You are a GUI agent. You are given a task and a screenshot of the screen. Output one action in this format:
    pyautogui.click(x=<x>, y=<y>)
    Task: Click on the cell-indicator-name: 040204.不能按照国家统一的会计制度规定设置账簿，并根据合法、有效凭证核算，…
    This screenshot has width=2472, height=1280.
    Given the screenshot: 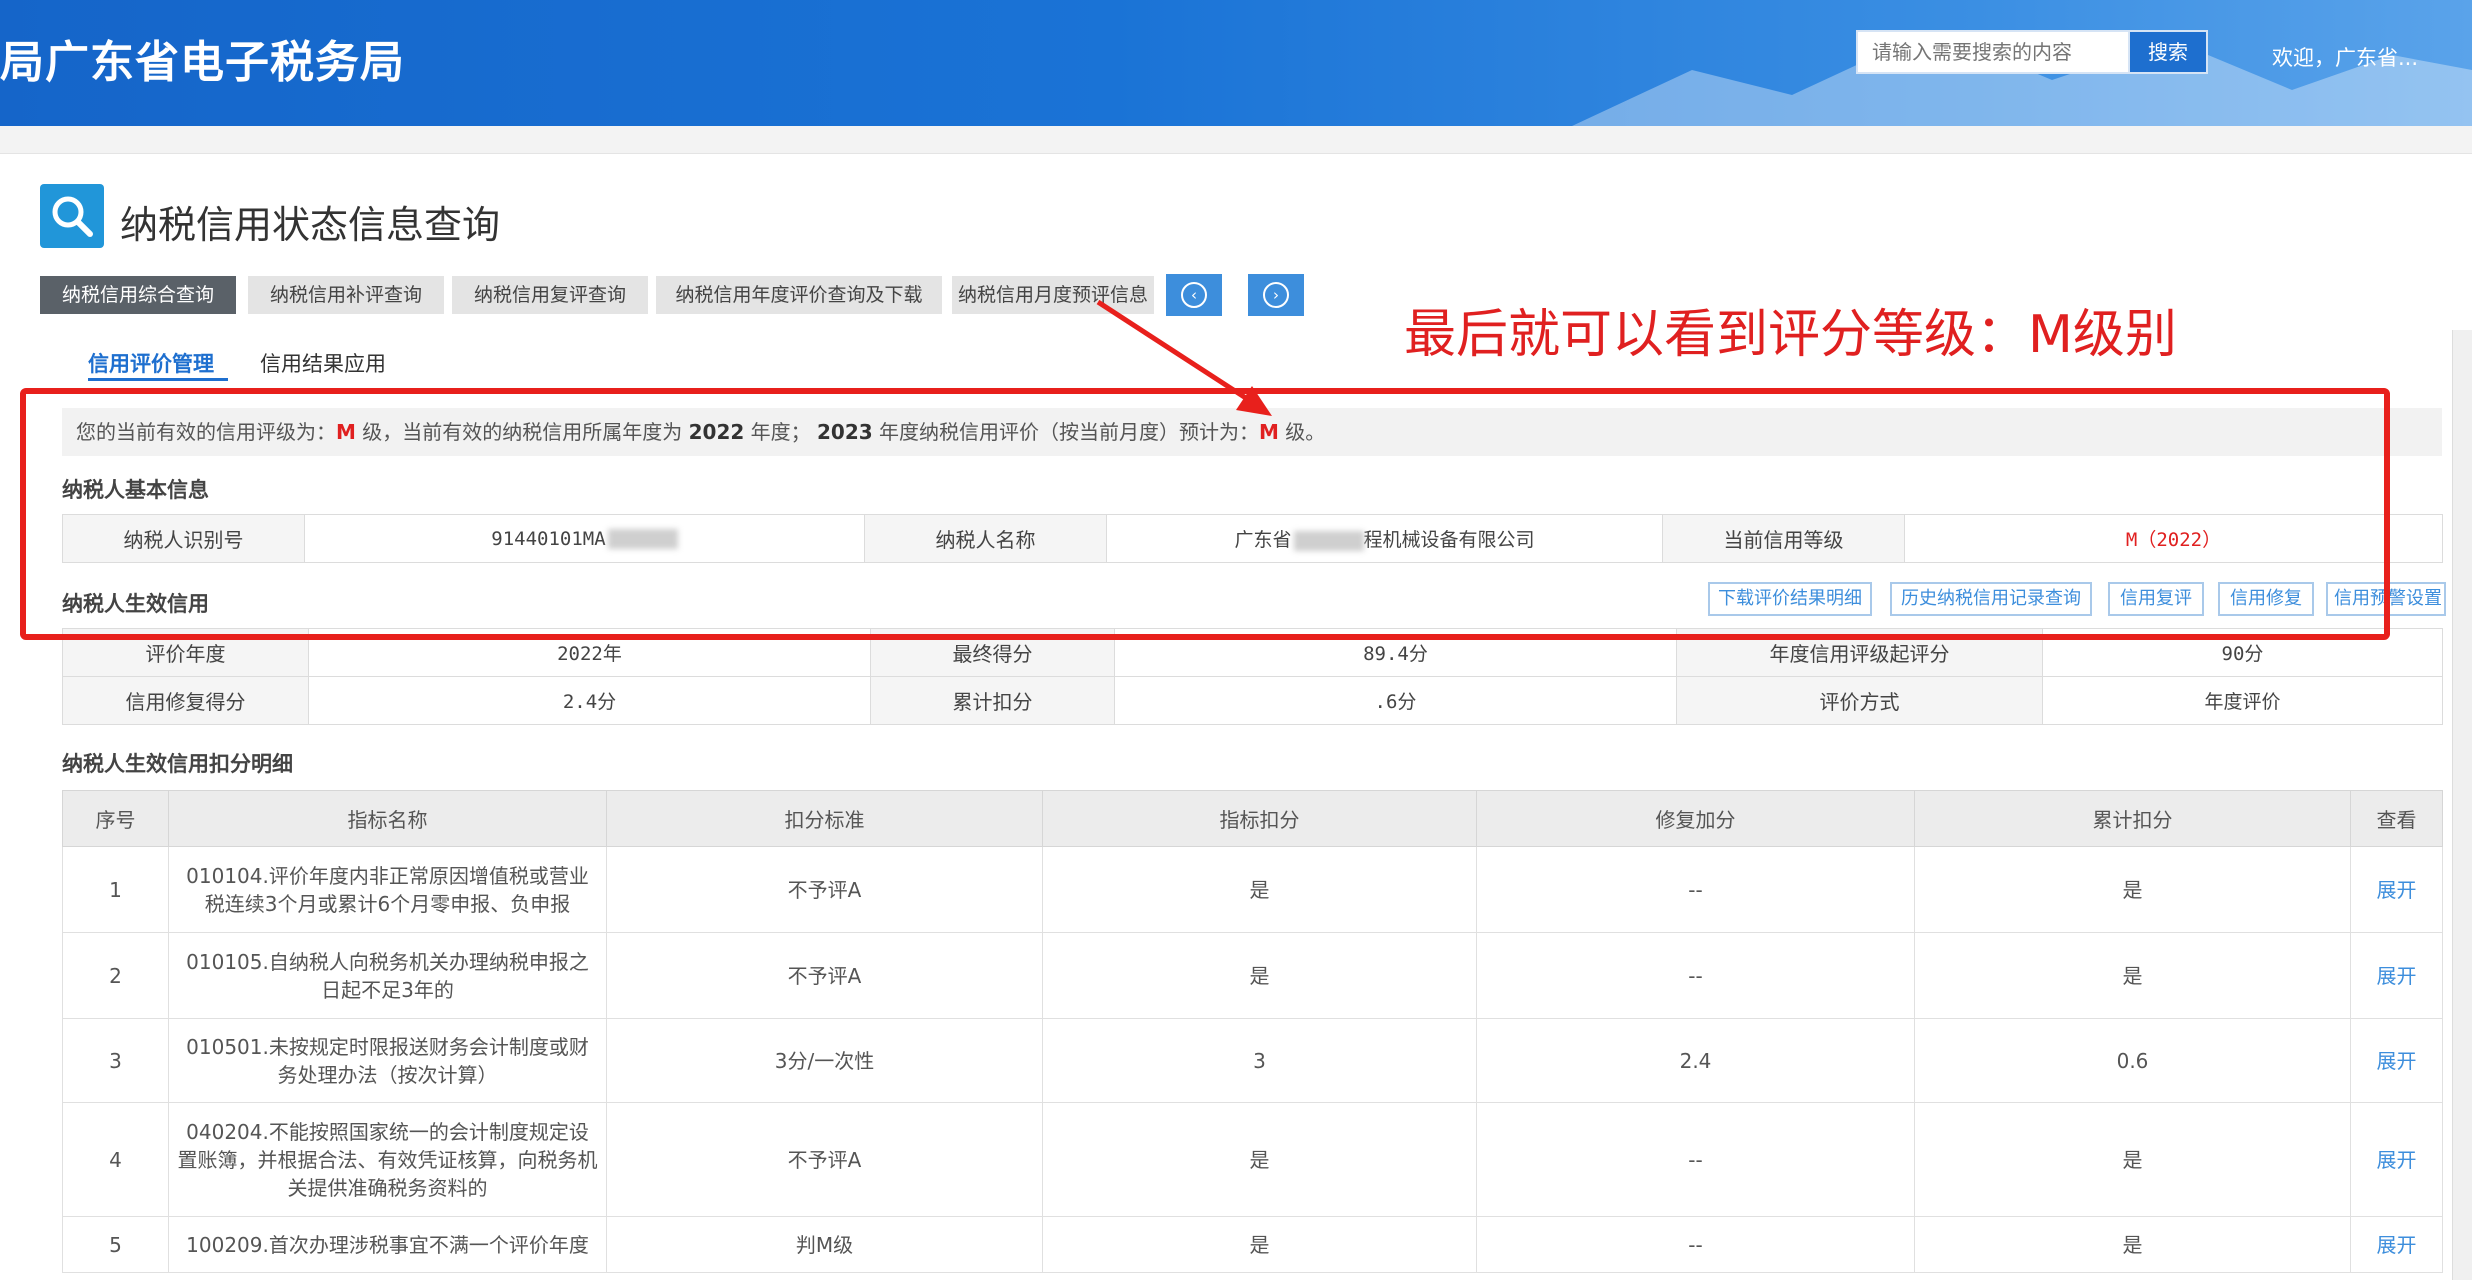 What is the action you would take?
    pyautogui.click(x=387, y=1159)
    